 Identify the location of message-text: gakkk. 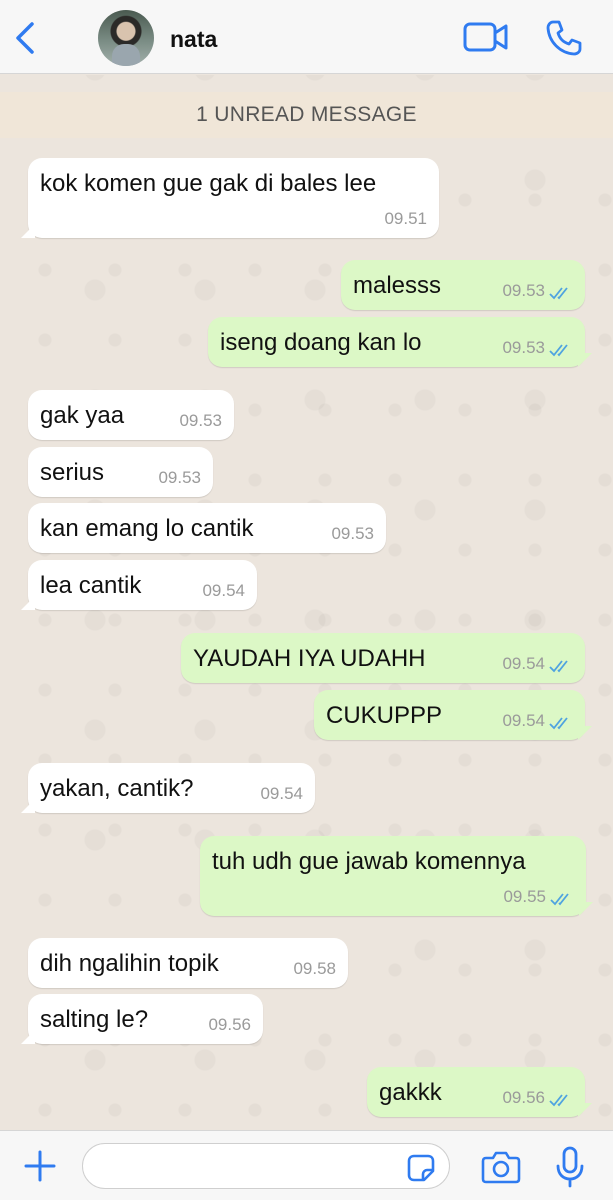
(410, 1092).